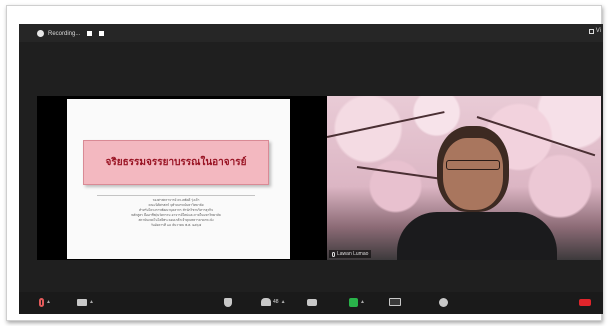 The width and height of the screenshot is (608, 326). What do you see at coordinates (591, 31) in the screenshot?
I see `view-grid-icon` at bounding box center [591, 31].